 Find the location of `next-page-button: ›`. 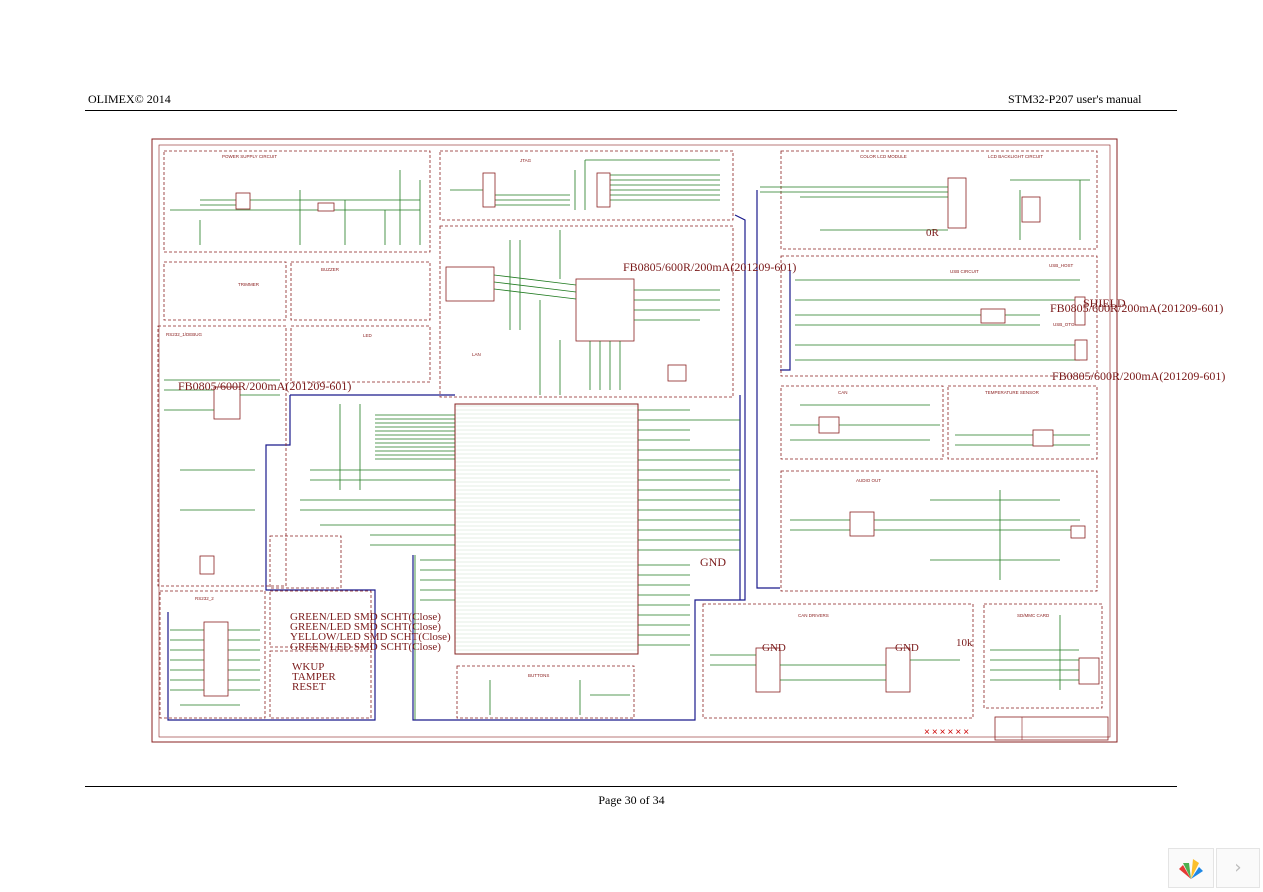

next-page-button: › is located at coordinates (1238, 868).